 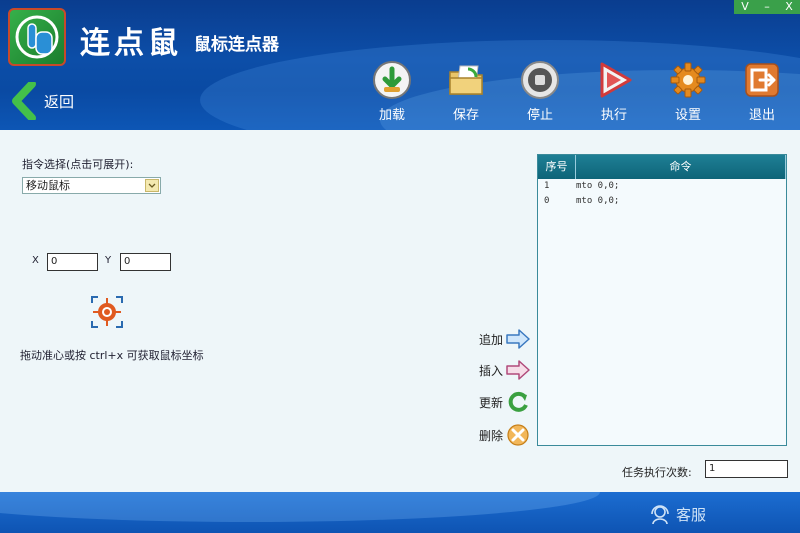 What do you see at coordinates (505, 370) in the screenshot?
I see `insert-button: 插入` at bounding box center [505, 370].